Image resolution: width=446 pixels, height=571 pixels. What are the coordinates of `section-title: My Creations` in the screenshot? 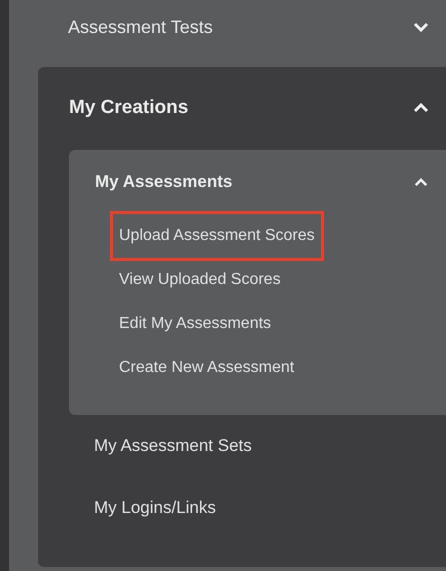 It's located at (128, 108).